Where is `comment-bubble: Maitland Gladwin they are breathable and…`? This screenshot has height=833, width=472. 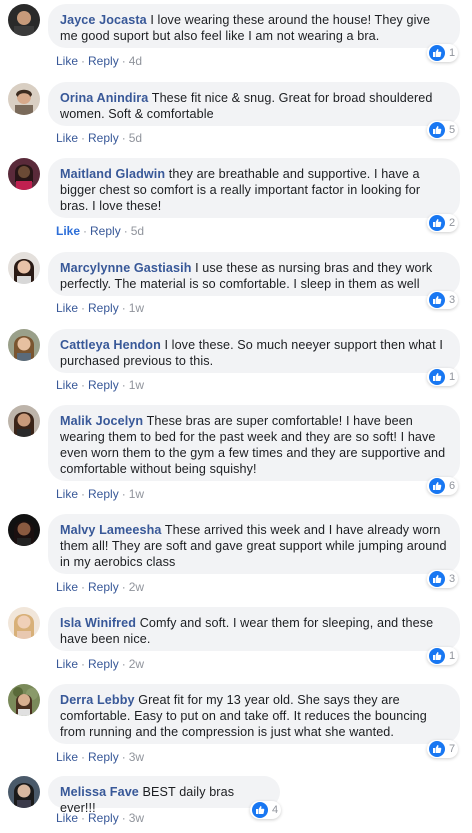 comment-bubble: Maitland Gladwin they are breathable and… is located at coordinates (254, 188).